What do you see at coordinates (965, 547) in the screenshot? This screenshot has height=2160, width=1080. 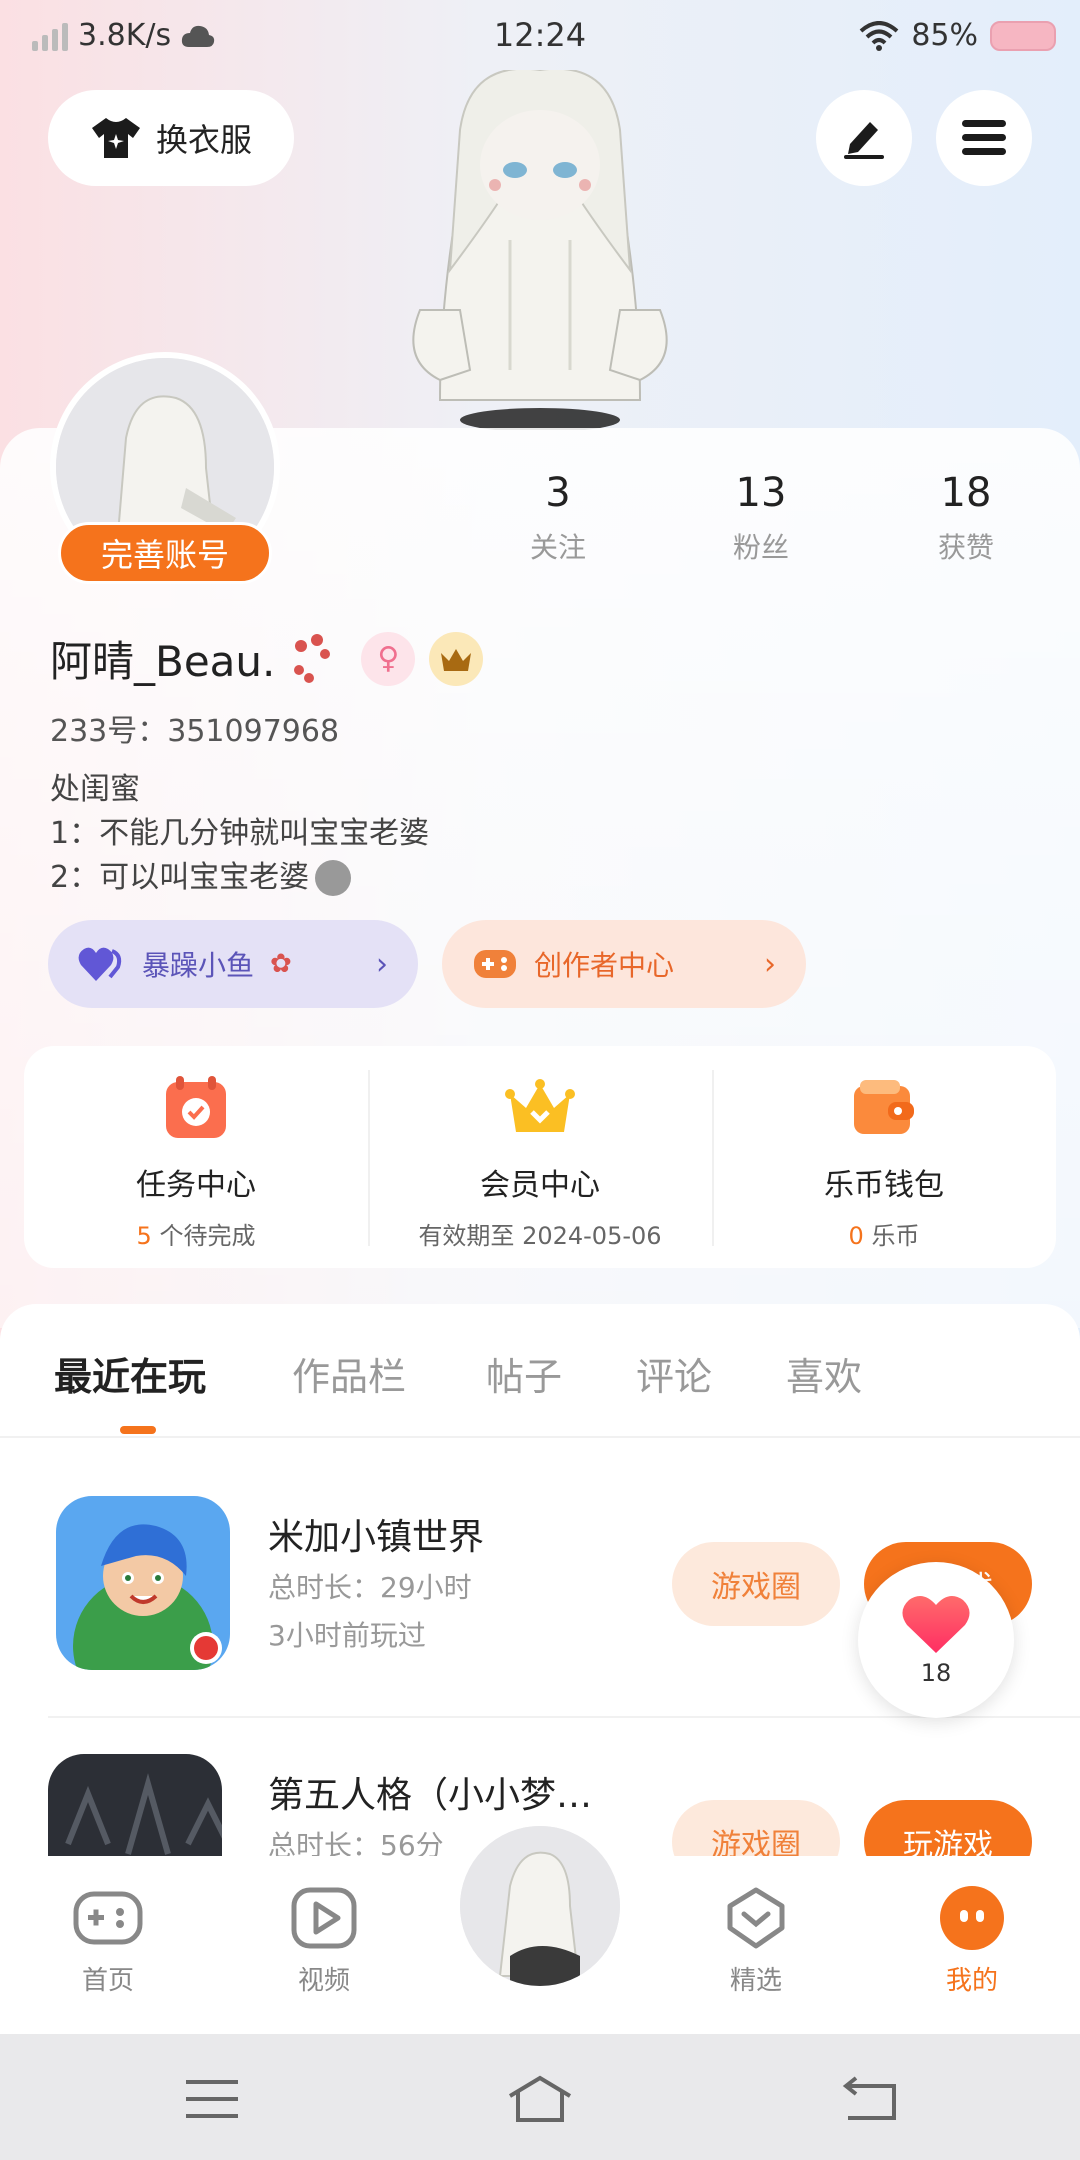 I see `stat-likes-label: 获赞` at bounding box center [965, 547].